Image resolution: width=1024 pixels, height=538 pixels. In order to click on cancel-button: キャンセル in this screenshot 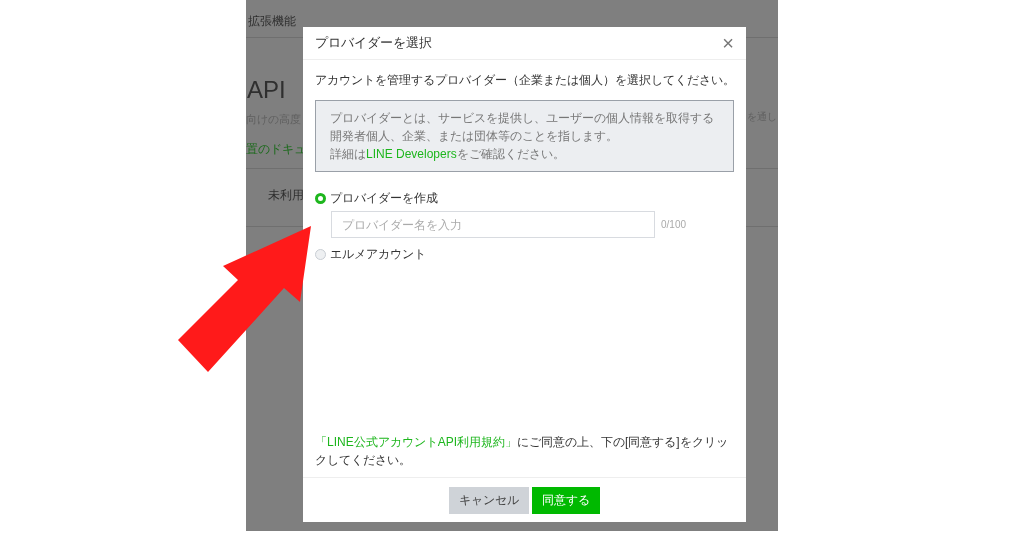, I will do `click(489, 500)`.